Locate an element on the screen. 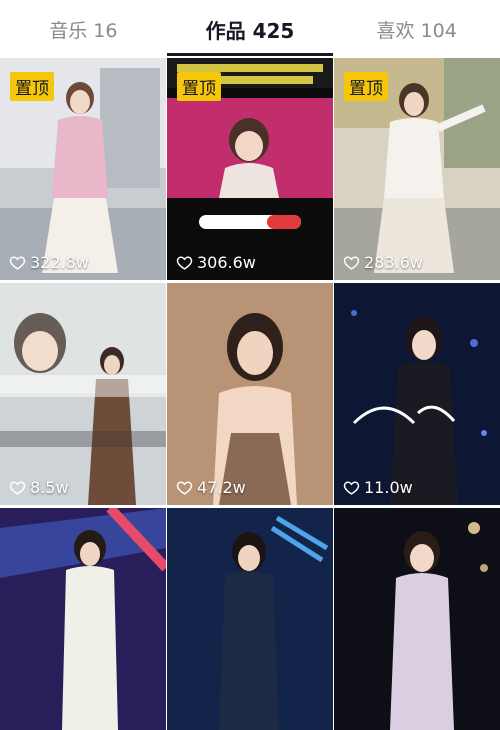 This screenshot has height=730, width=500. like-count: 47.2w is located at coordinates (211, 487).